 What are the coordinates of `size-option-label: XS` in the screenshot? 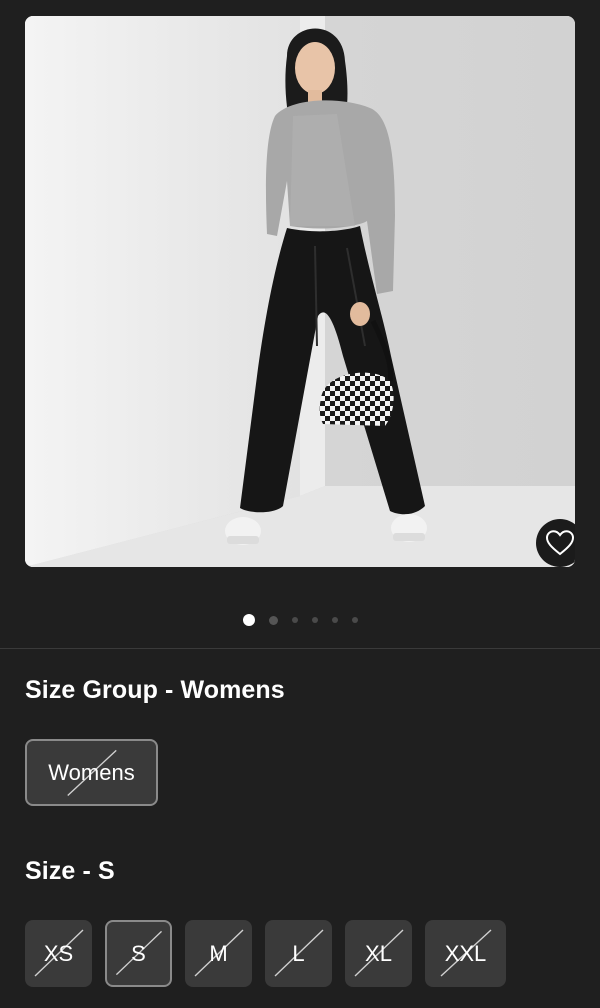 It's located at (58, 953).